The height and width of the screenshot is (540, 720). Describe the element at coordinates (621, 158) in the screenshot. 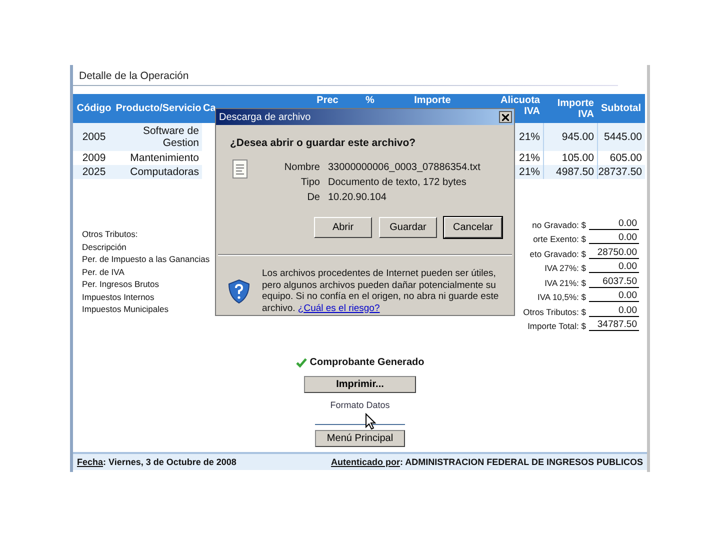

I see `table-cell: 605.00` at that location.